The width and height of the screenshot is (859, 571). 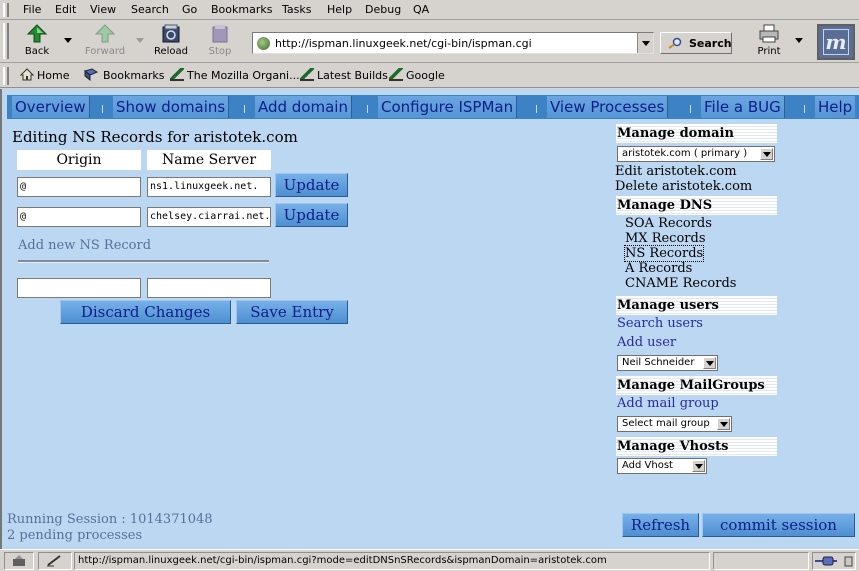 What do you see at coordinates (608, 107) in the screenshot?
I see `nav-view-processes: View Processes` at bounding box center [608, 107].